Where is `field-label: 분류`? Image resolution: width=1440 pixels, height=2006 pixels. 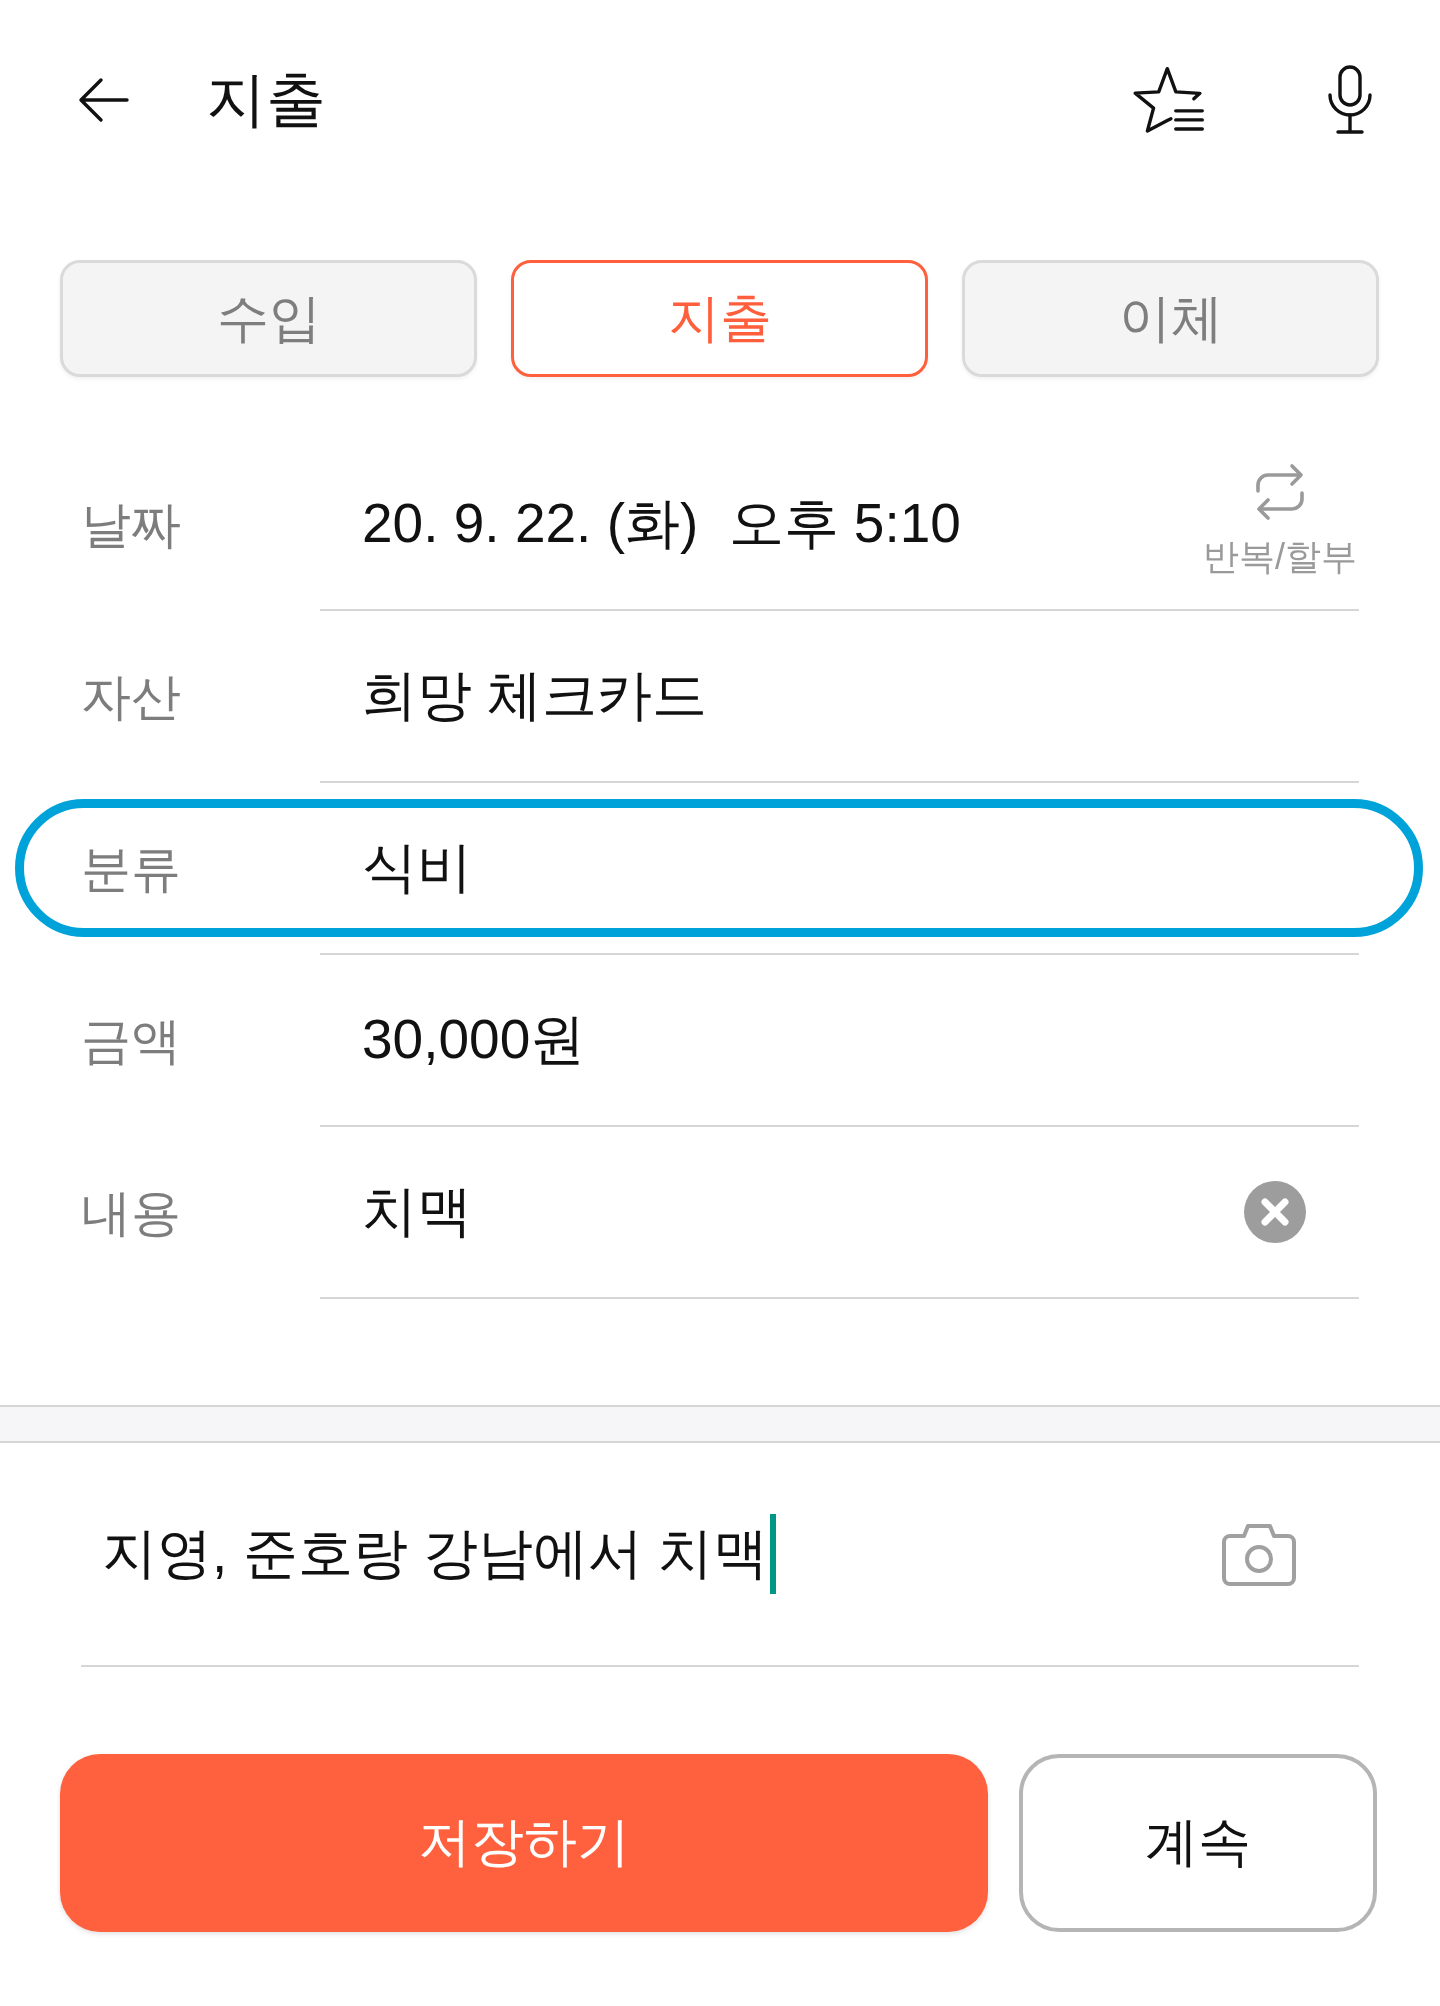 field-label: 분류 is located at coordinates (131, 869).